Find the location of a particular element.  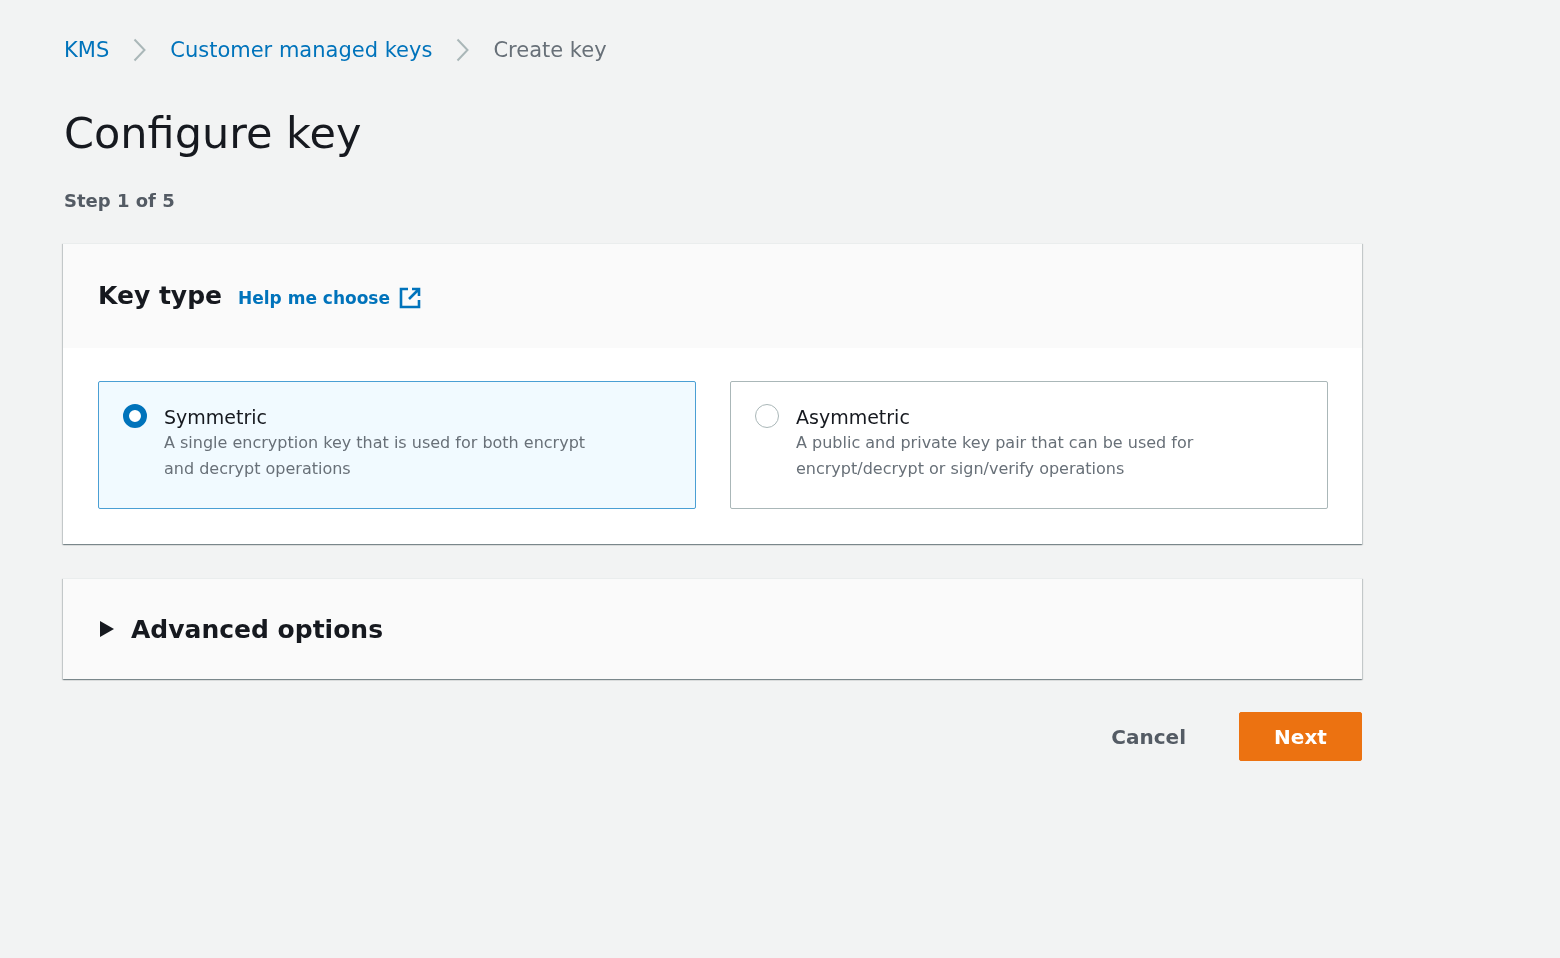

expand-toggle: Advanced options is located at coordinates (242, 629).